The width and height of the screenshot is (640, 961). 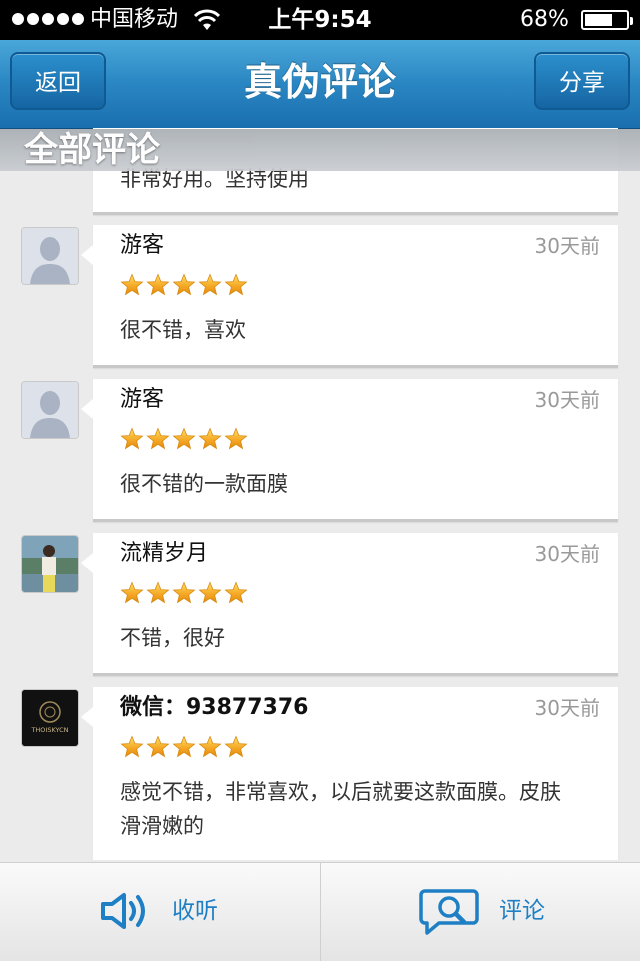 What do you see at coordinates (522, 911) in the screenshot?
I see `tab-comment-label: 评论` at bounding box center [522, 911].